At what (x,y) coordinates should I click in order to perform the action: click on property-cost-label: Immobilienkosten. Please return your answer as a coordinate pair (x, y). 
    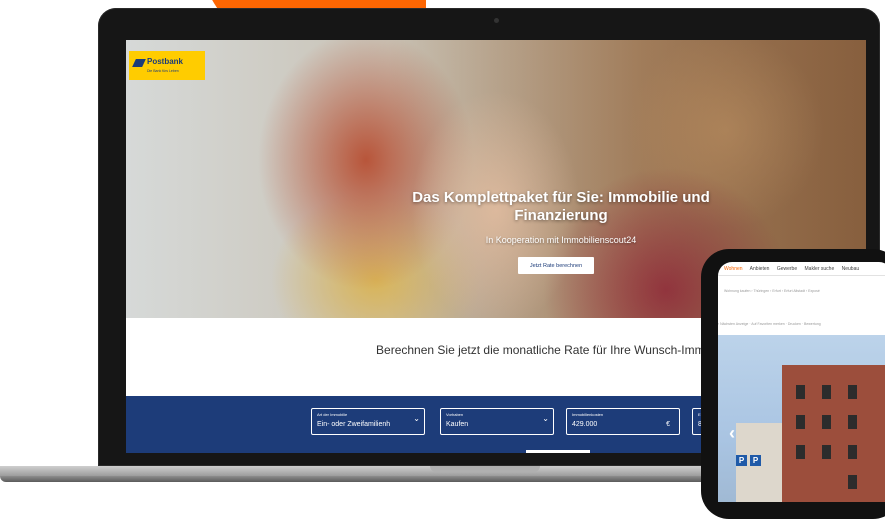
    Looking at the image, I should click on (588, 414).